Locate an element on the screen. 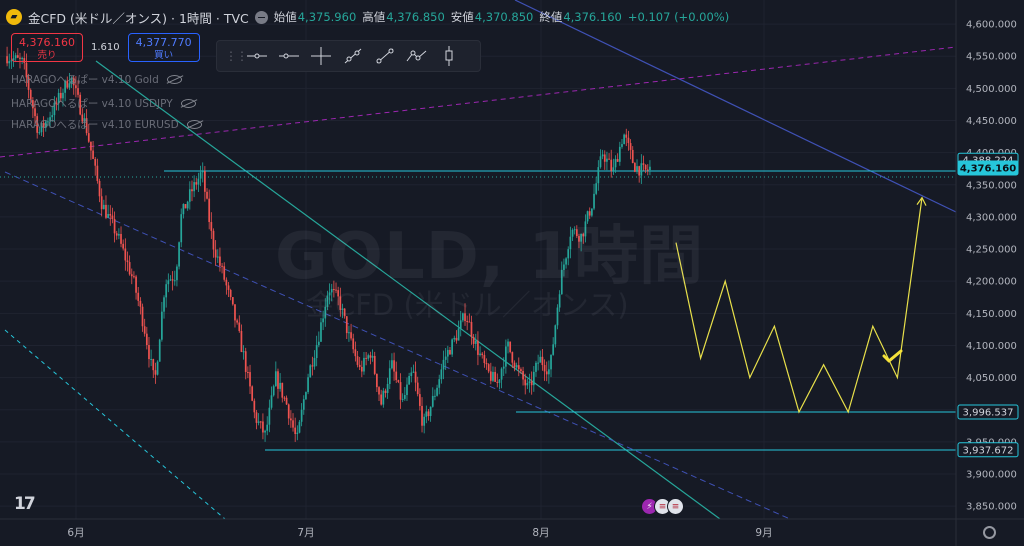 The height and width of the screenshot is (546, 1024). cross-line-icon is located at coordinates (321, 56).